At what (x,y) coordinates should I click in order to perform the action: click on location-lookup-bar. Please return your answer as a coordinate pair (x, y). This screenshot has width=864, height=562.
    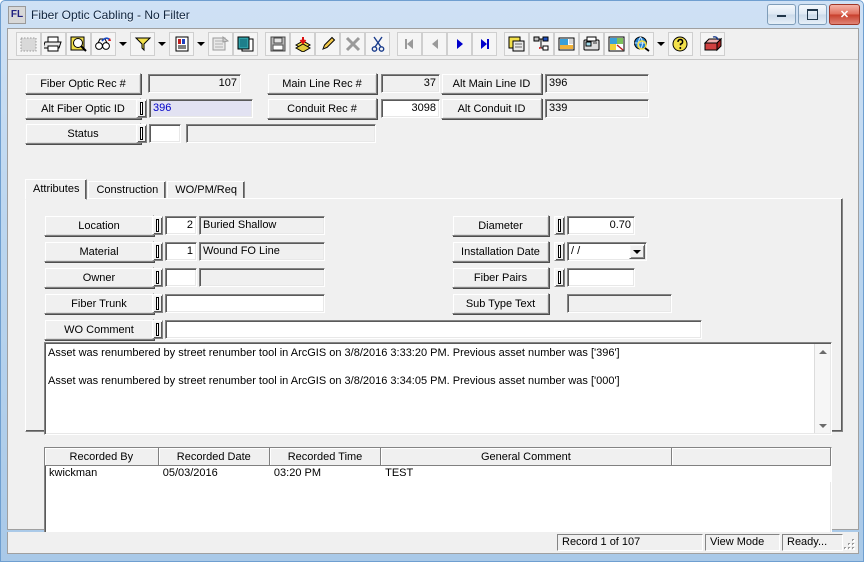
    Looking at the image, I should click on (157, 225).